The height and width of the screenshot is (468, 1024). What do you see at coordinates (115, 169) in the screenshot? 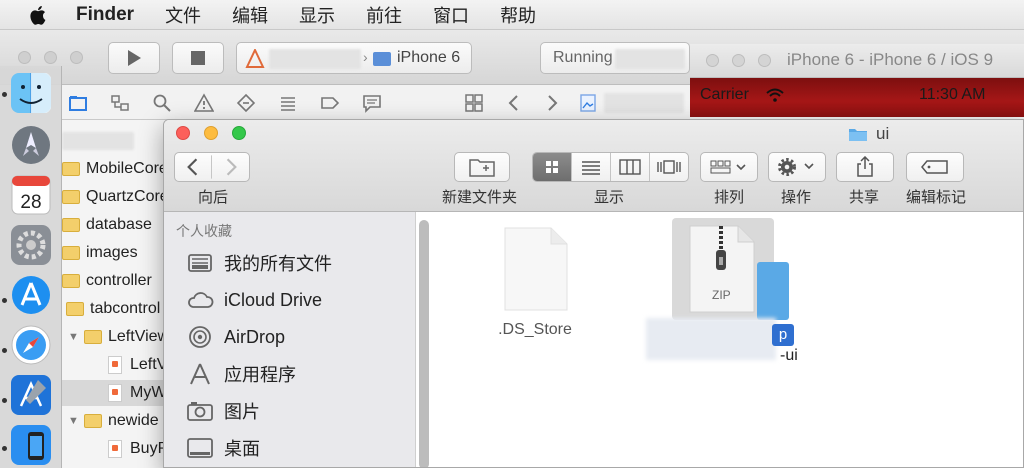
I see `tree-item: MobileCoreS` at bounding box center [115, 169].